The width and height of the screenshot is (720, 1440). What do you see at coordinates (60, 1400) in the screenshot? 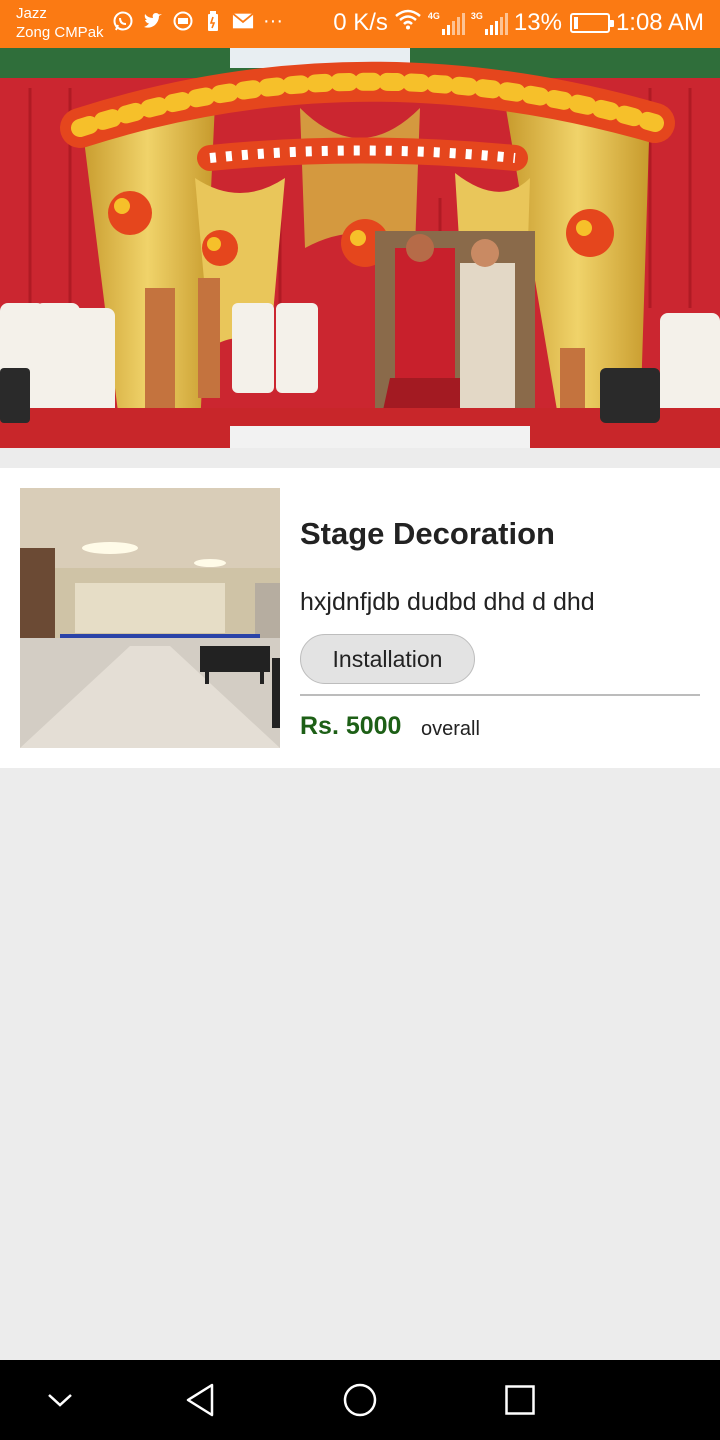
I see `chevron-down-icon` at bounding box center [60, 1400].